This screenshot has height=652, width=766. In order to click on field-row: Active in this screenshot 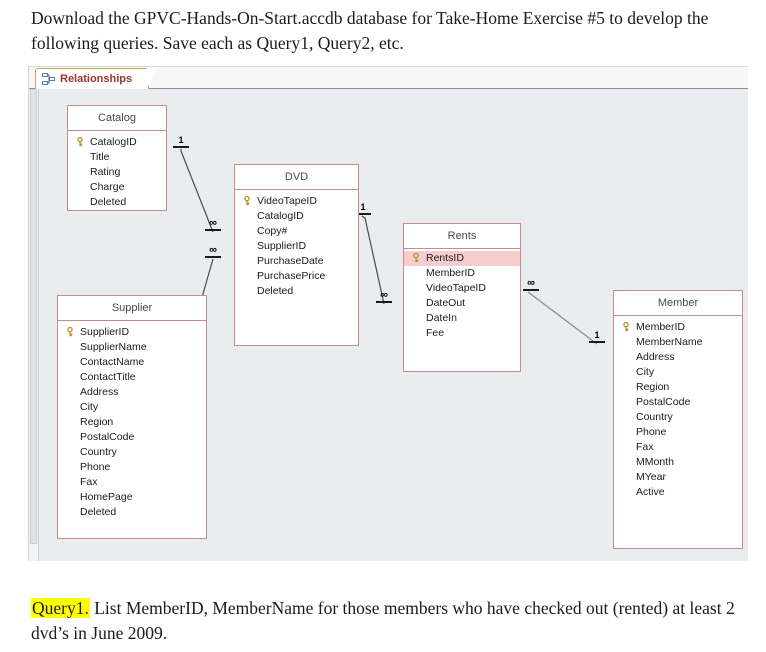, I will do `click(678, 492)`.